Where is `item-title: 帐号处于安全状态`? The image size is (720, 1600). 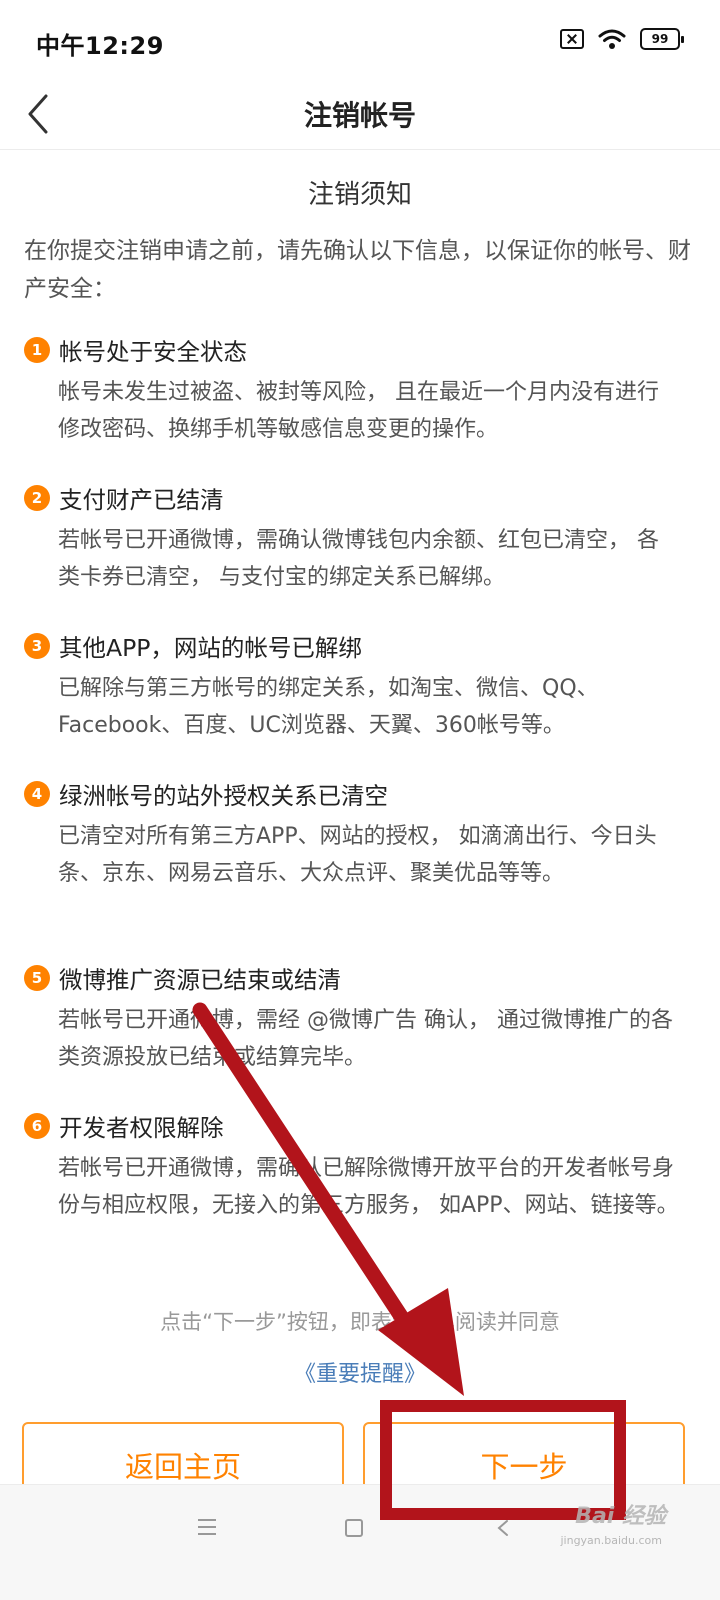
item-title: 帐号处于安全状态 is located at coordinates (153, 352).